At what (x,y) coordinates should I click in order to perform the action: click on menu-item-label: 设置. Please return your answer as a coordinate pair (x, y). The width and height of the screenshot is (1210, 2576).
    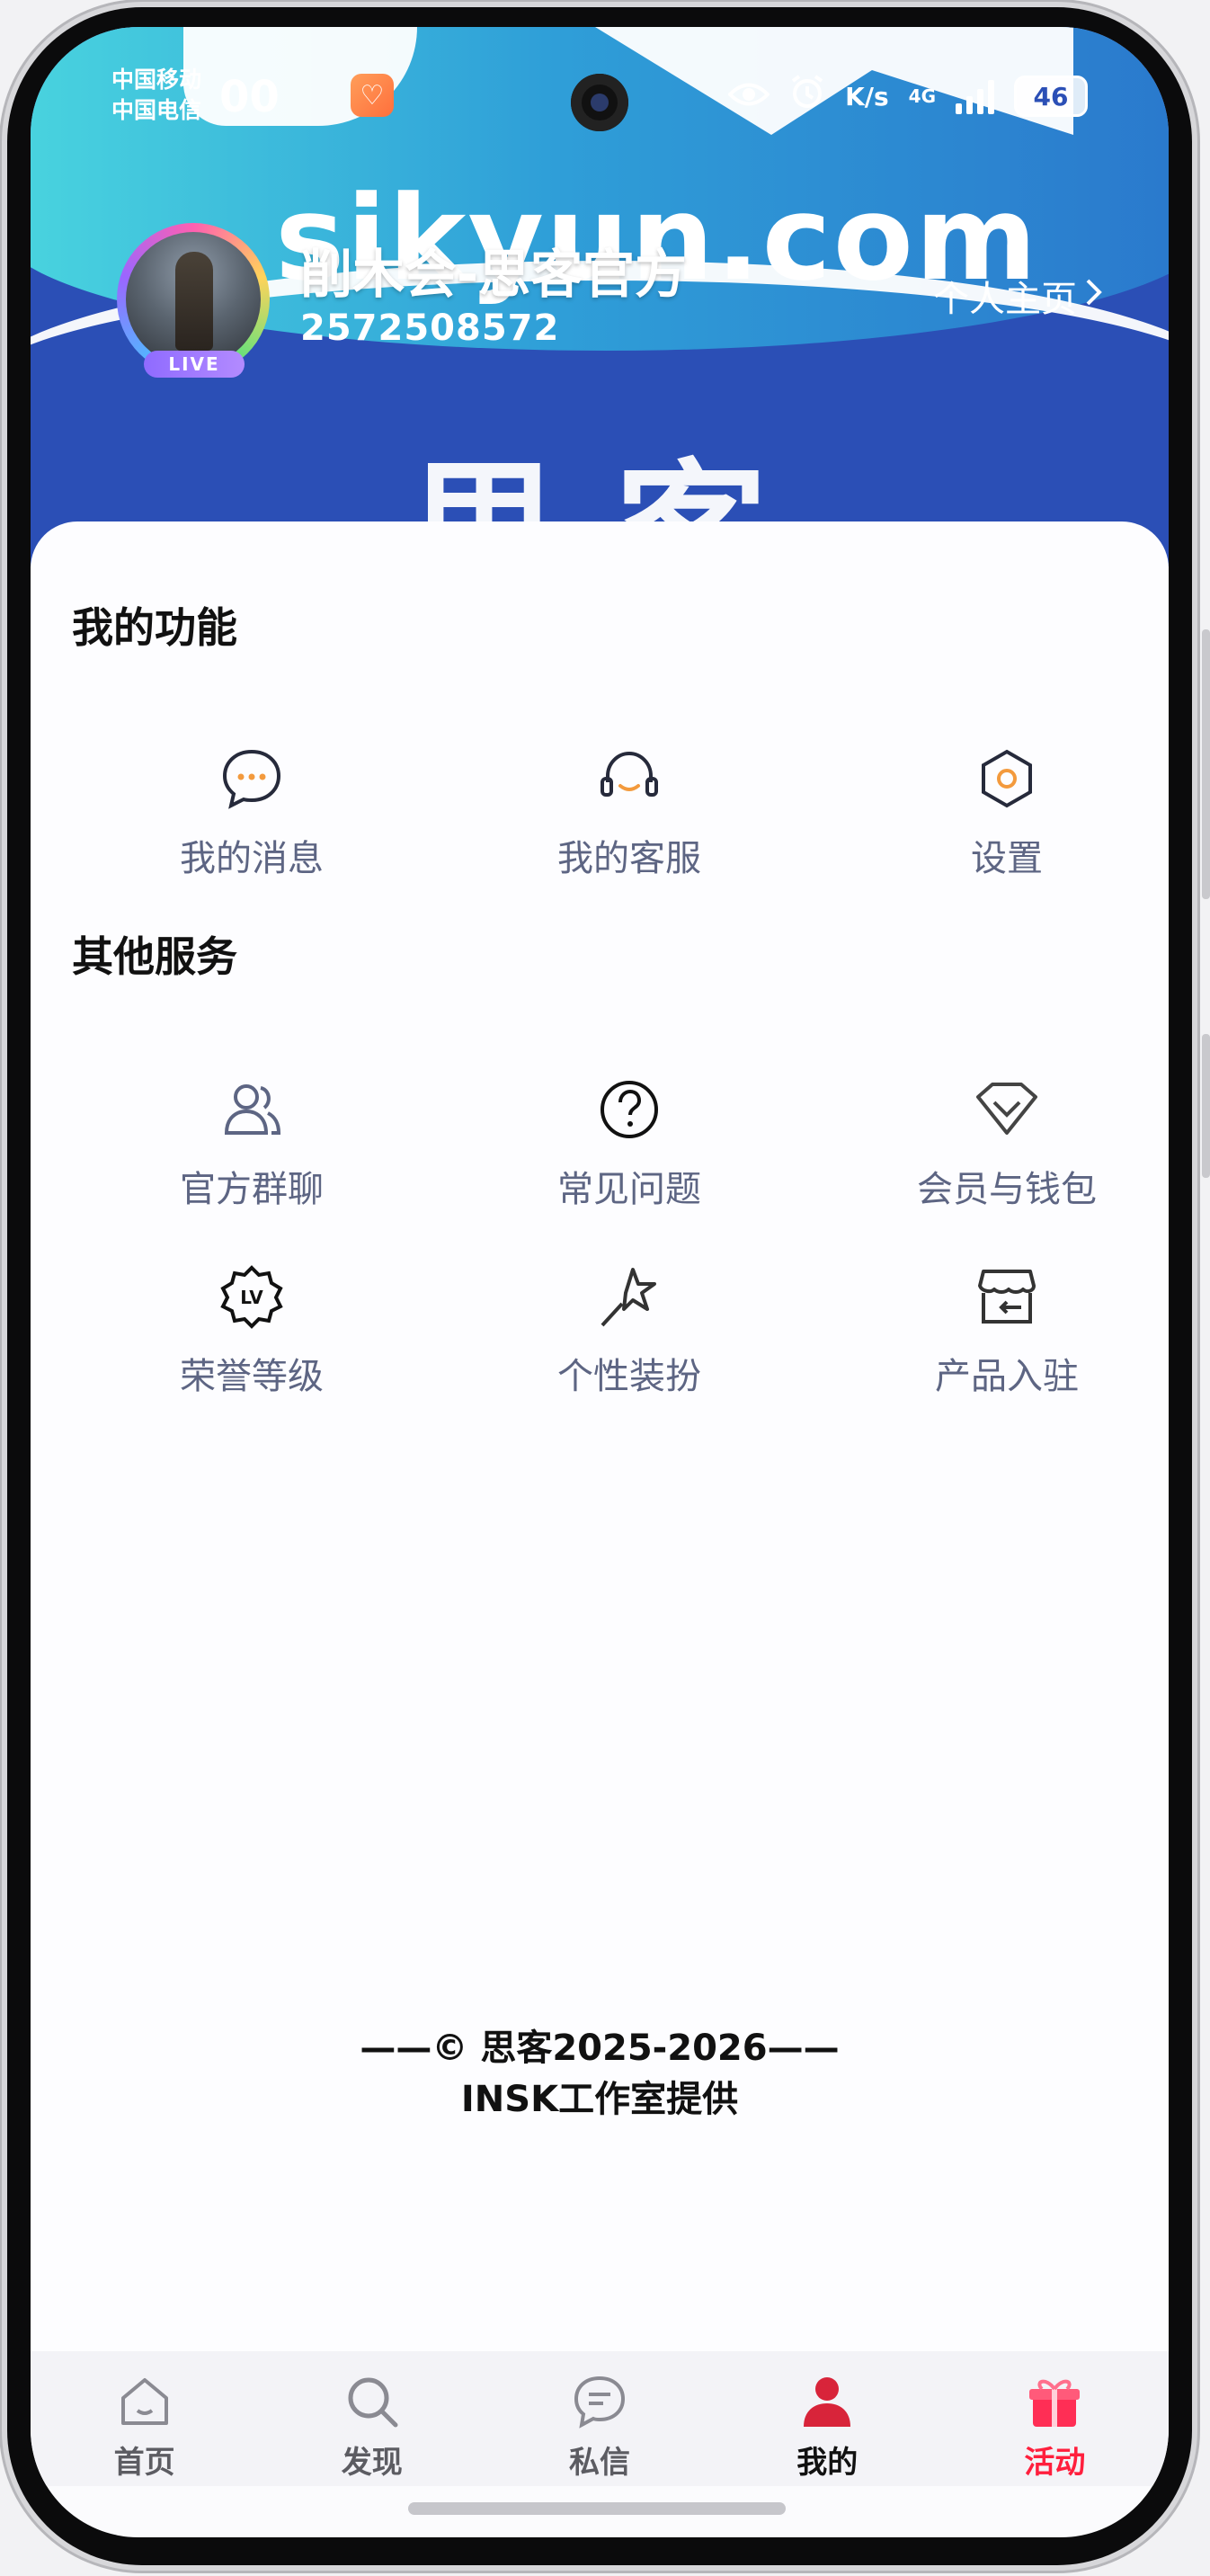
    Looking at the image, I should click on (1007, 859).